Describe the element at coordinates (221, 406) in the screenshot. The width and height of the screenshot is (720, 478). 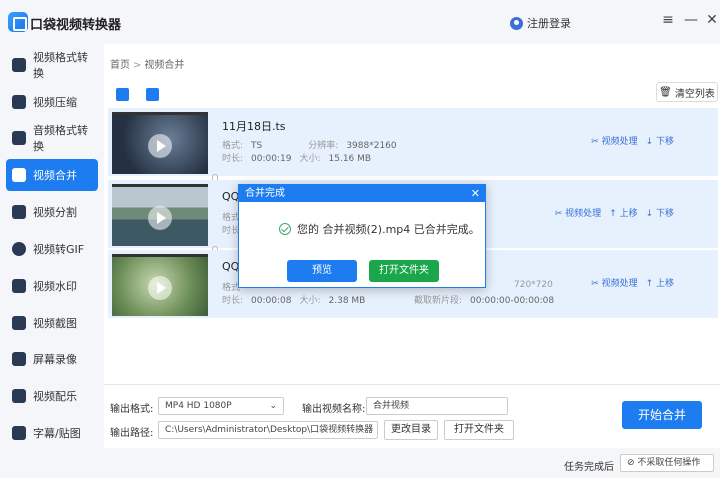
I see `output-format-select: MP4 HD 1080P ⌄` at that location.